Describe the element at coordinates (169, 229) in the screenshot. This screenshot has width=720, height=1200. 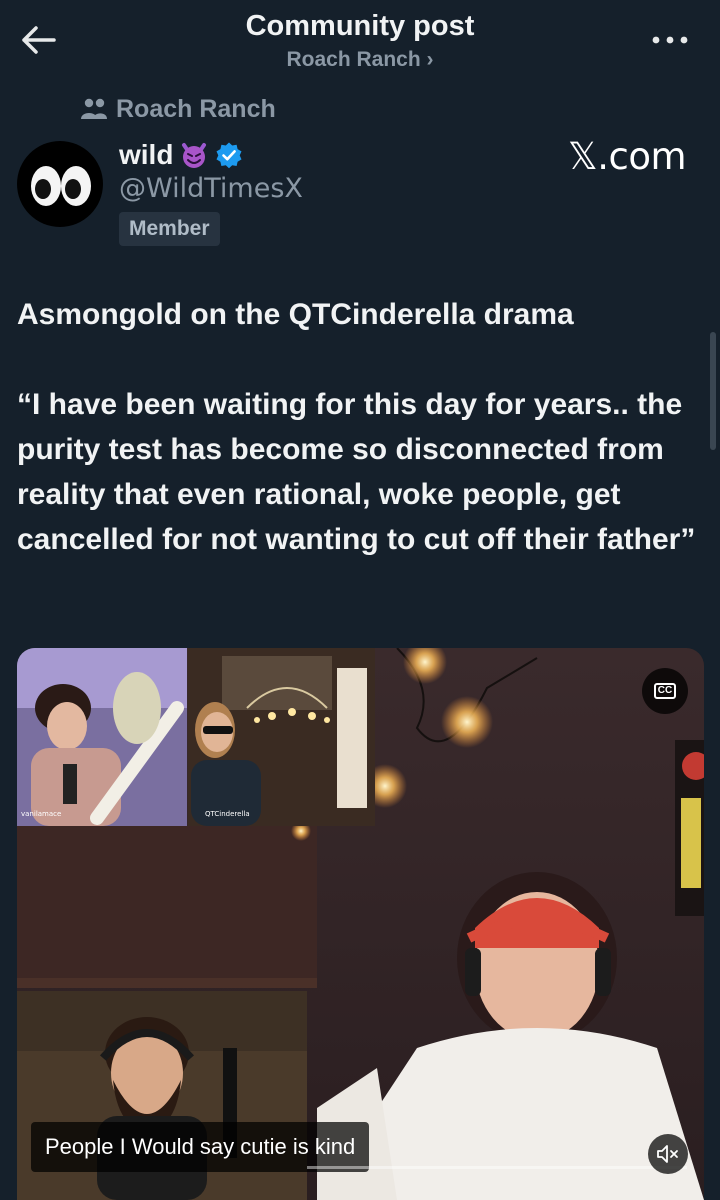
I see `member-badge: Member` at that location.